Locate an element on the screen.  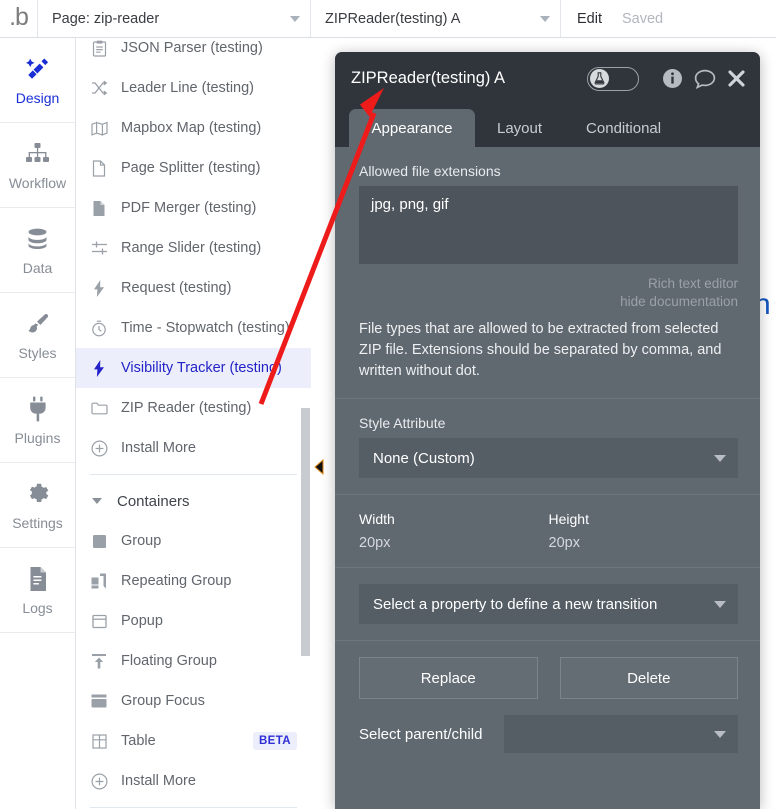
replace-button: Replace is located at coordinates (448, 678).